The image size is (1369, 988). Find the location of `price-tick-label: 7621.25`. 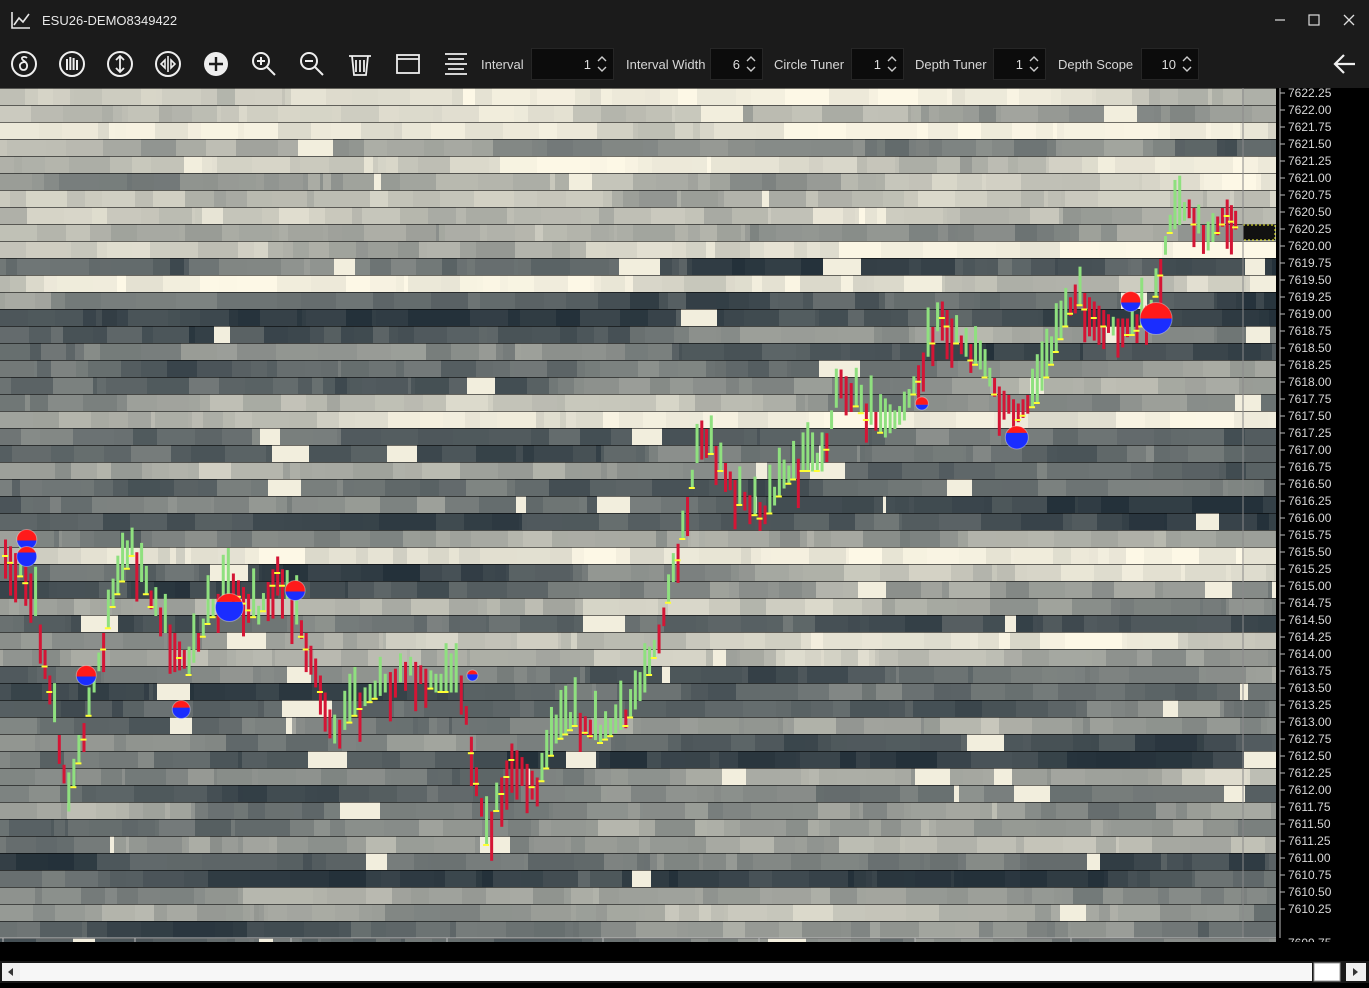

price-tick-label: 7621.25 is located at coordinates (1310, 161).